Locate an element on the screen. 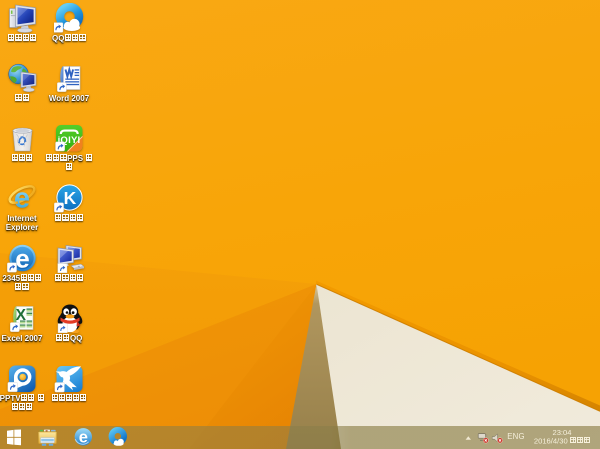  svg-text: K is located at coordinates (70, 198).